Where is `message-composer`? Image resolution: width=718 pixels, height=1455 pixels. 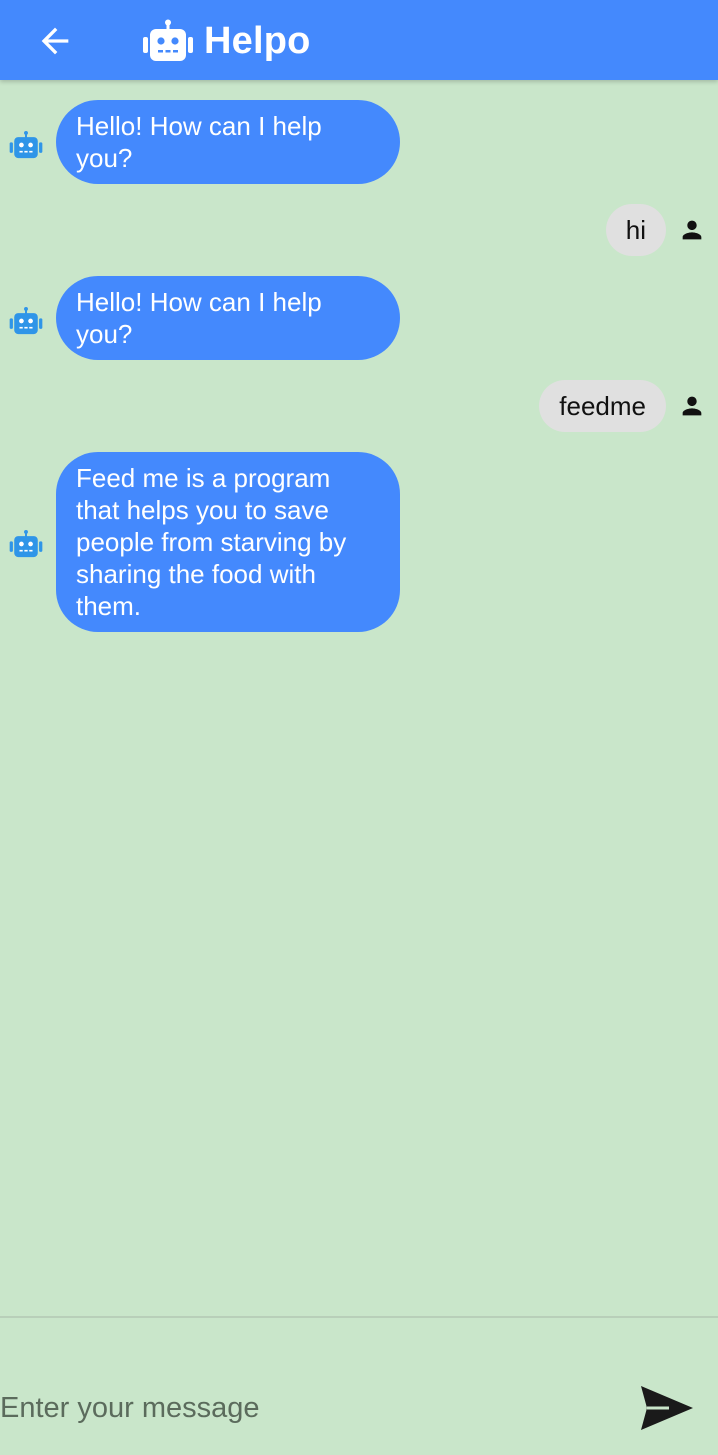
message-composer is located at coordinates (359, 1386).